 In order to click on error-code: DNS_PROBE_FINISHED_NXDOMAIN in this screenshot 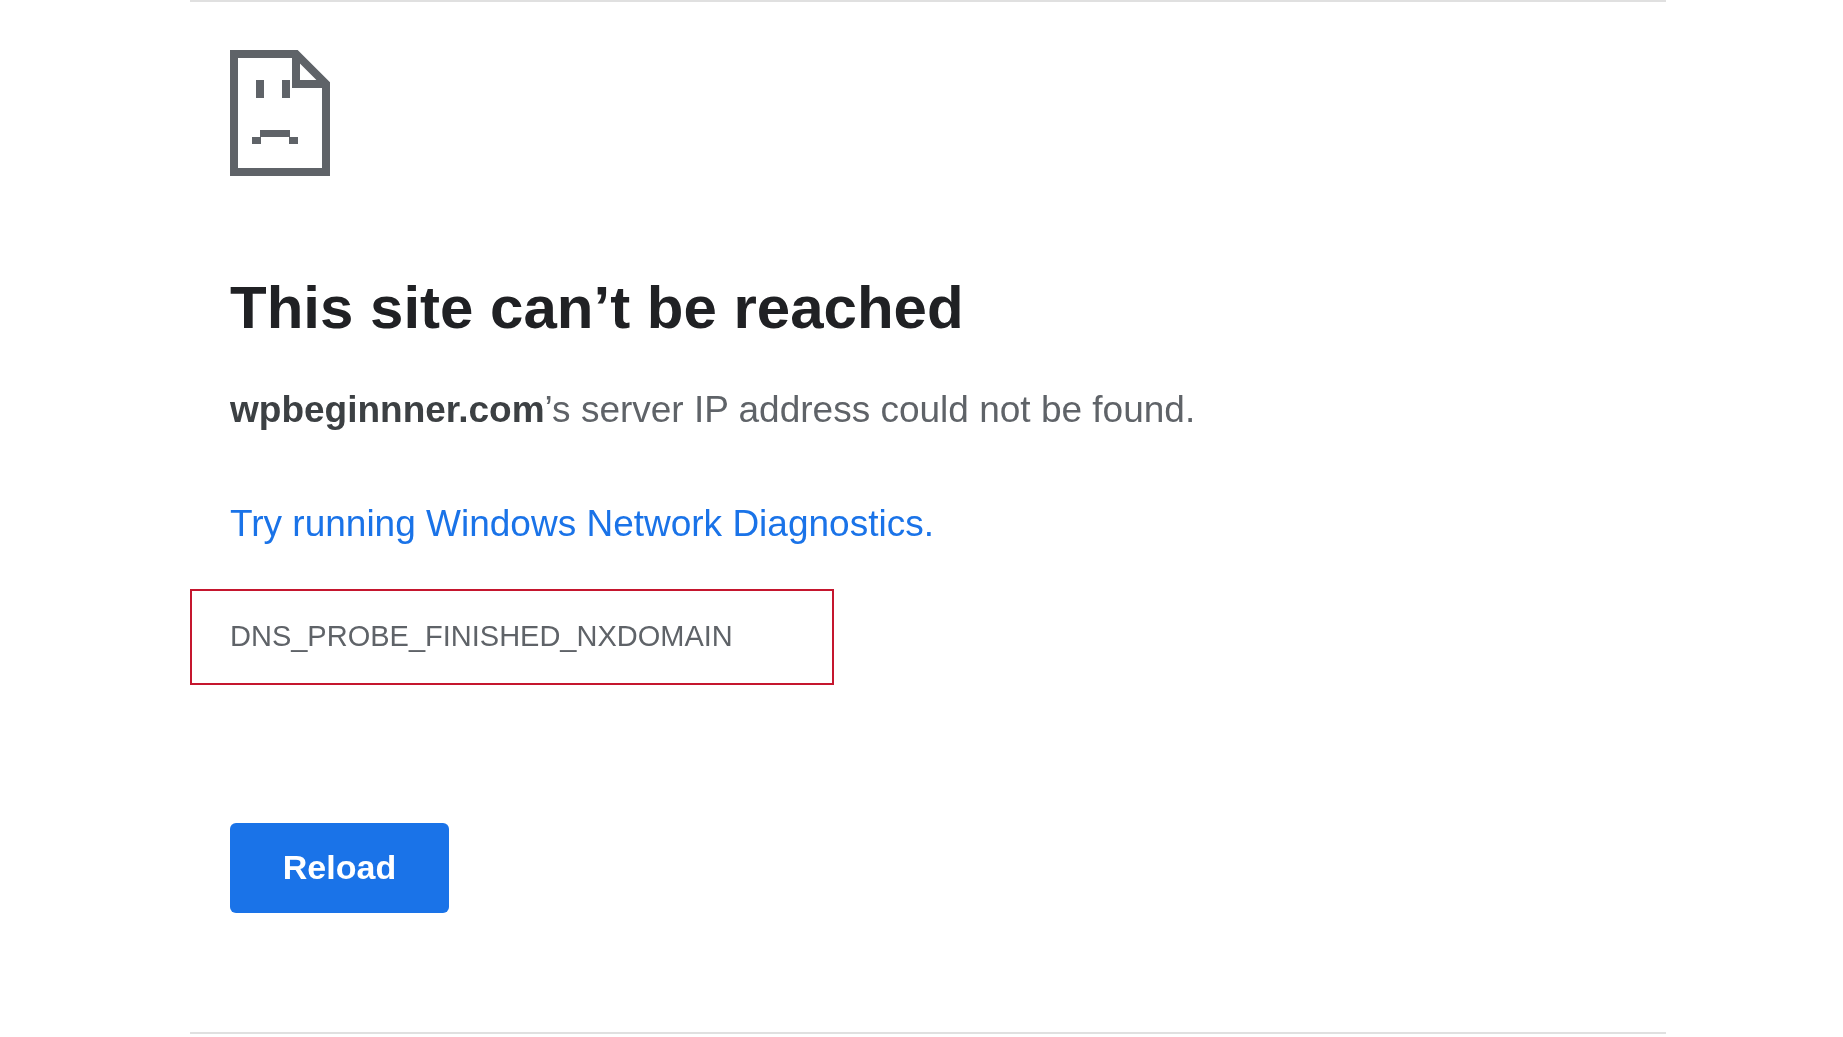, I will do `click(481, 637)`.